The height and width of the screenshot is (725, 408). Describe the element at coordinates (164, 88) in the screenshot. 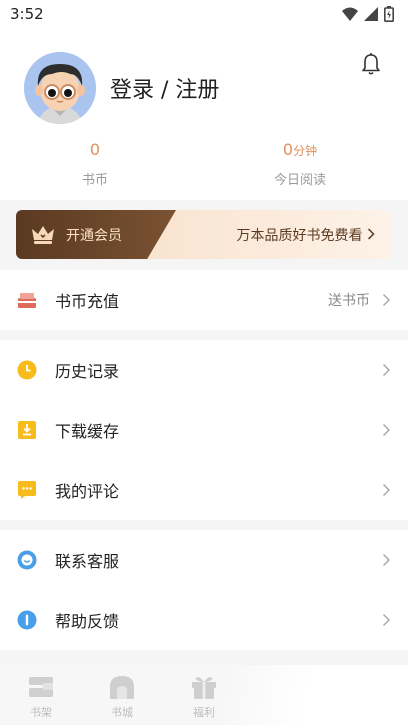

I see `login-register-link: 登录 / 注册` at that location.